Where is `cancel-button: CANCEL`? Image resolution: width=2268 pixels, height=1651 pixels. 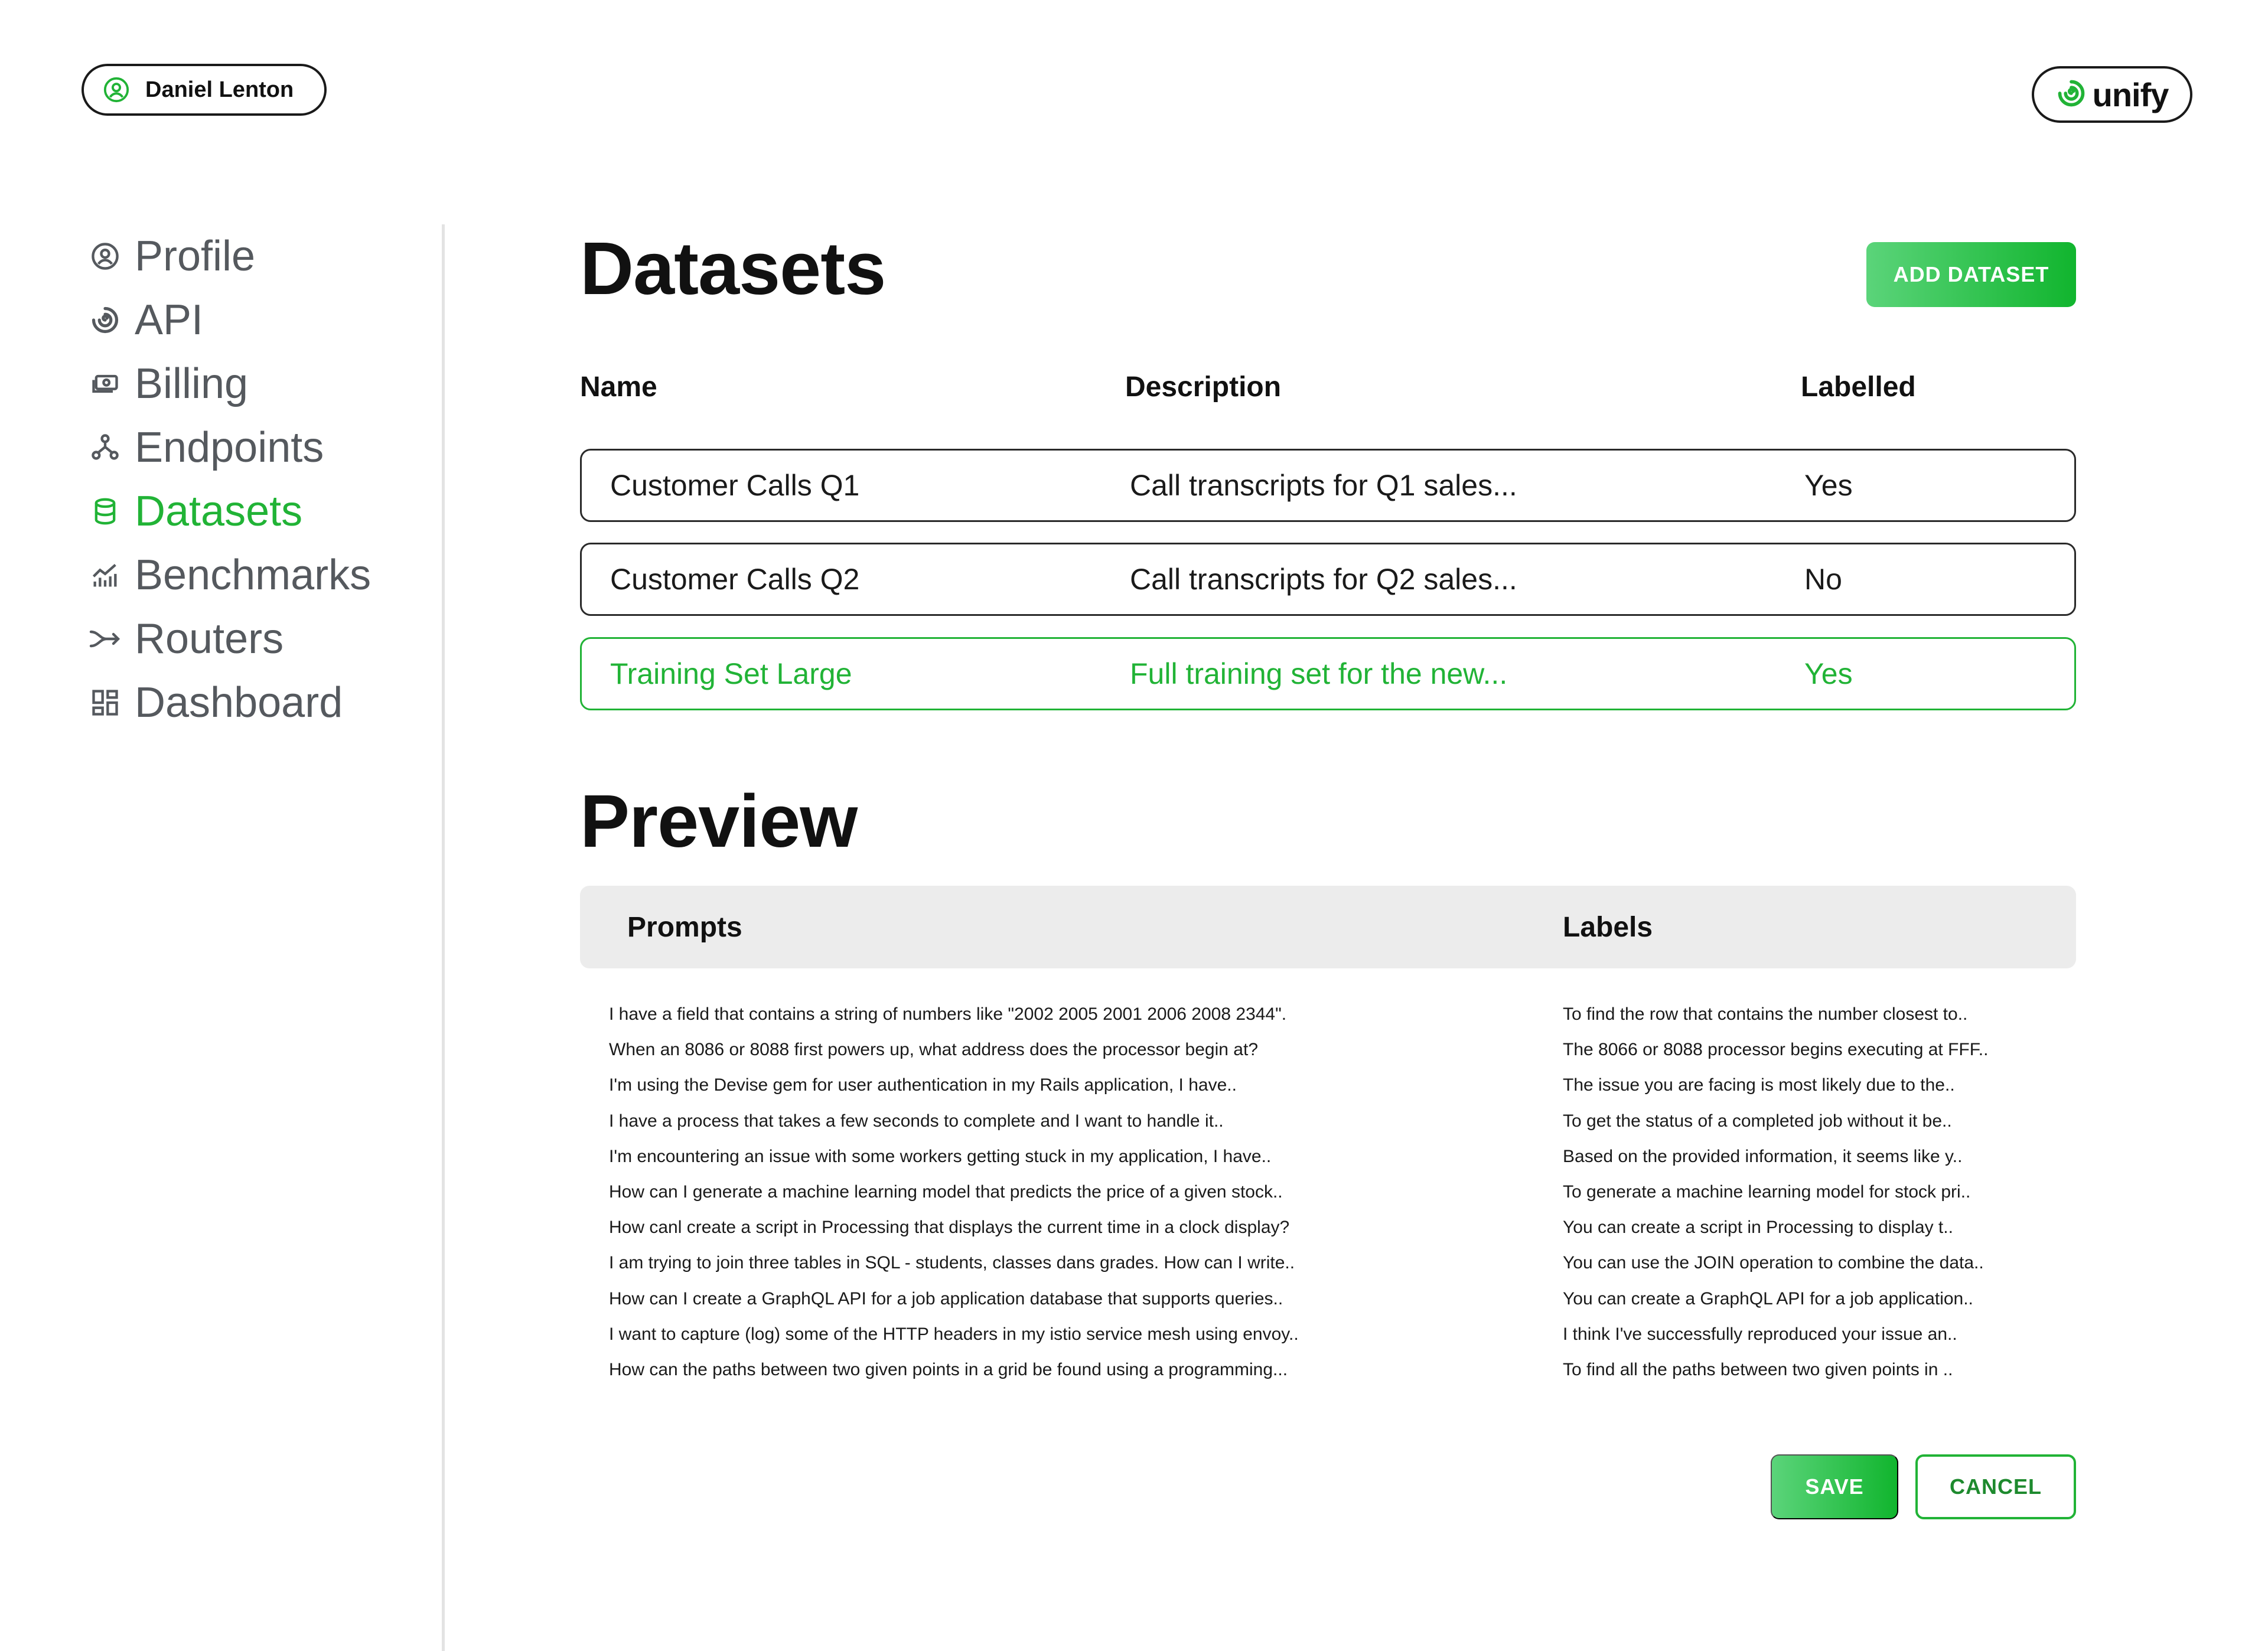
cancel-button: CANCEL is located at coordinates (1995, 1486).